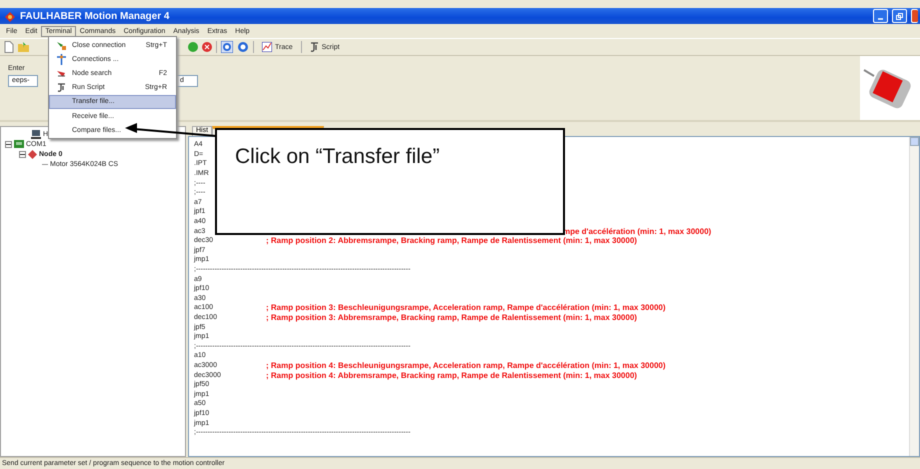  What do you see at coordinates (914, 16) in the screenshot?
I see `close-button` at bounding box center [914, 16].